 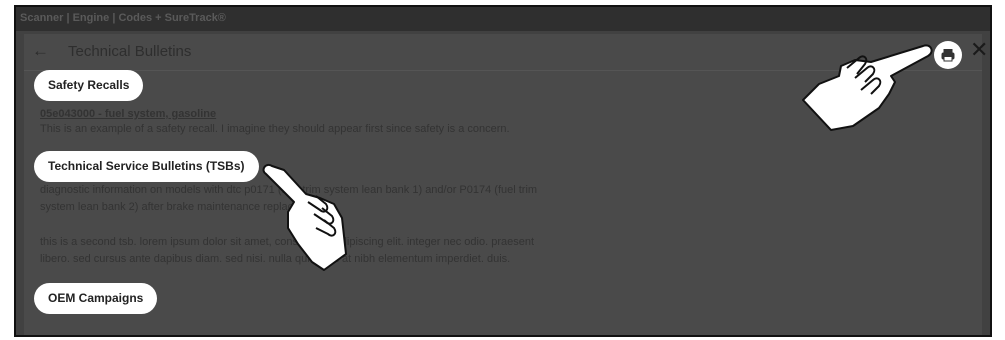 What do you see at coordinates (40, 51) in the screenshot?
I see `back-arrow-icon: ←` at bounding box center [40, 51].